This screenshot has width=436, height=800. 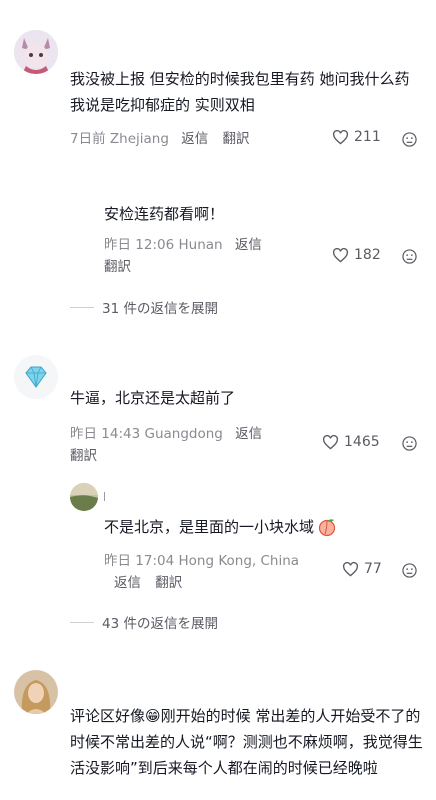 I want to click on reply-text-content: 不是北京，是里面的一小块水域, so click(x=209, y=527).